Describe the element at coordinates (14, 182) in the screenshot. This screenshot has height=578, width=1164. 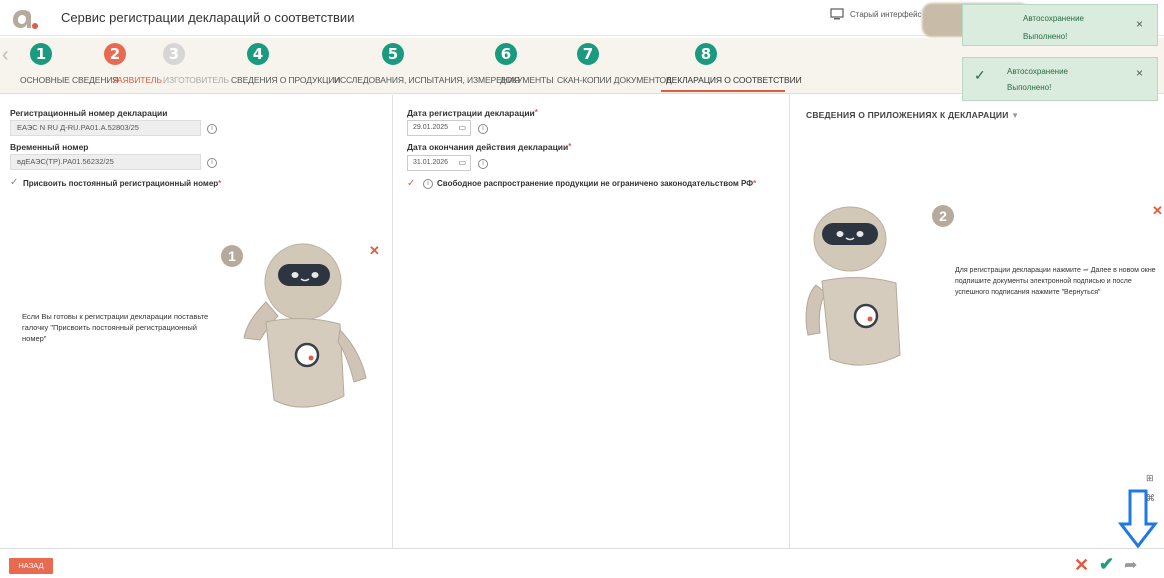
I see `assign-number-checkbox: ✓` at that location.